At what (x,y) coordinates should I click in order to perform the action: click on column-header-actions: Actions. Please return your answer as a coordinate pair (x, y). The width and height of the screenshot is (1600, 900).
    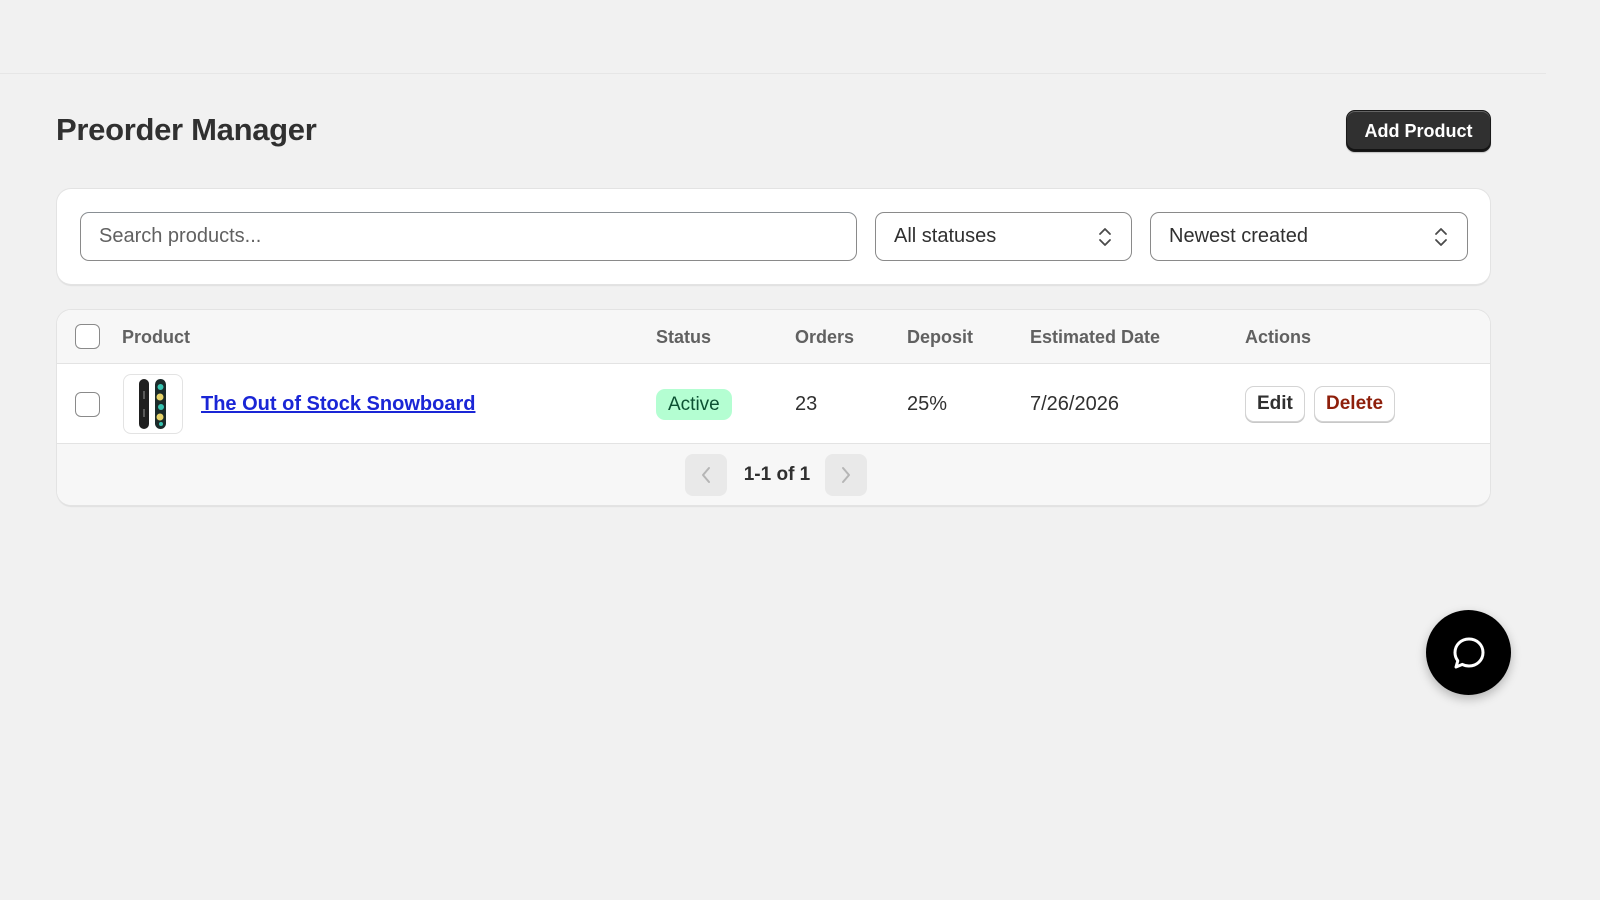
    Looking at the image, I should click on (1278, 336).